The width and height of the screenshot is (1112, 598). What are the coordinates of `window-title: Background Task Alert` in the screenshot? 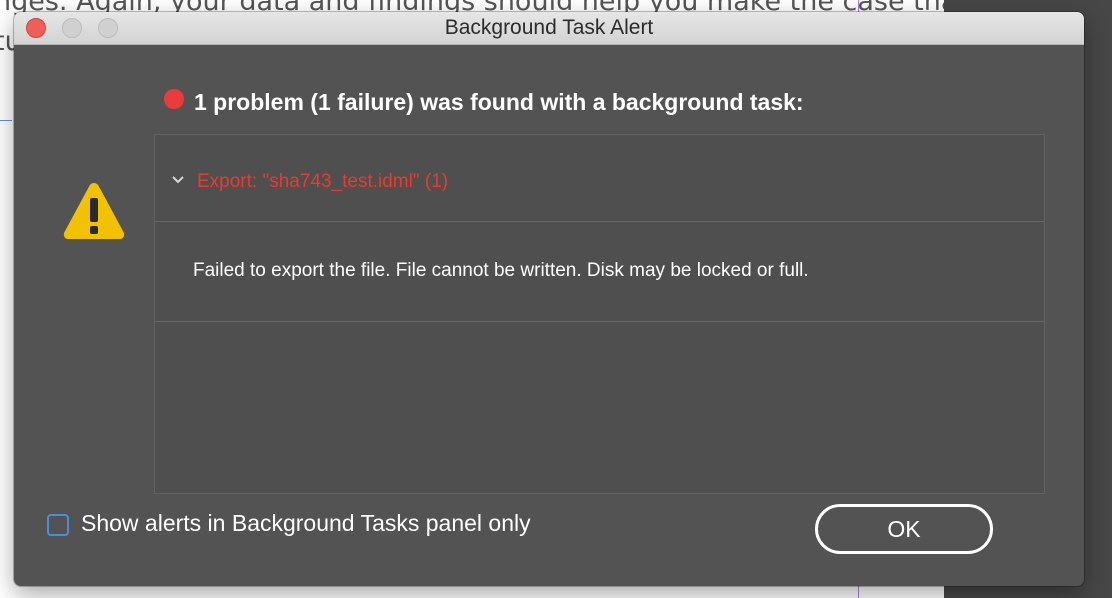 It's located at (549, 27).